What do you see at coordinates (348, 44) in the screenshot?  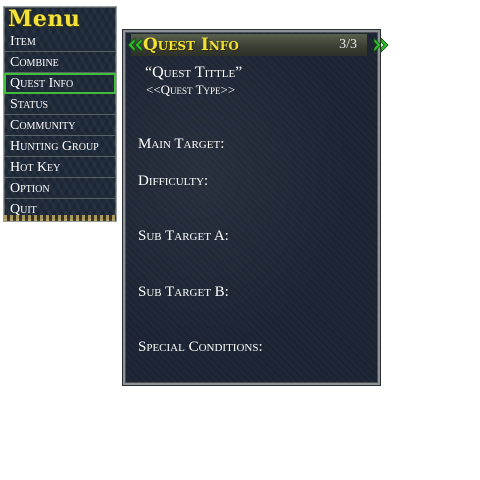 I see `page-indicator: 3/3` at bounding box center [348, 44].